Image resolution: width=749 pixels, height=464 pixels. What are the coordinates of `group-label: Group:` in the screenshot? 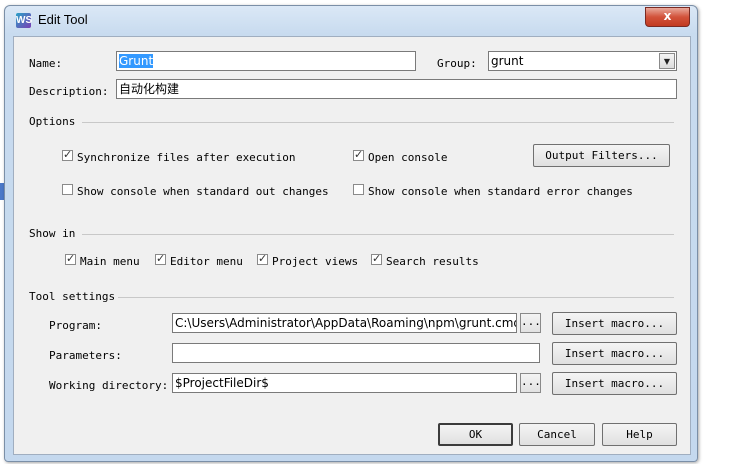 It's located at (457, 63).